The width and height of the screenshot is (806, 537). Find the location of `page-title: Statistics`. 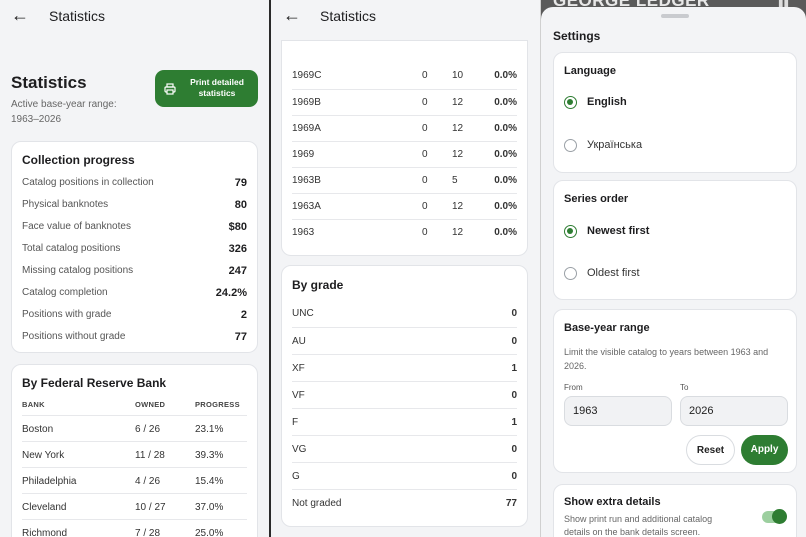

page-title: Statistics is located at coordinates (49, 82).